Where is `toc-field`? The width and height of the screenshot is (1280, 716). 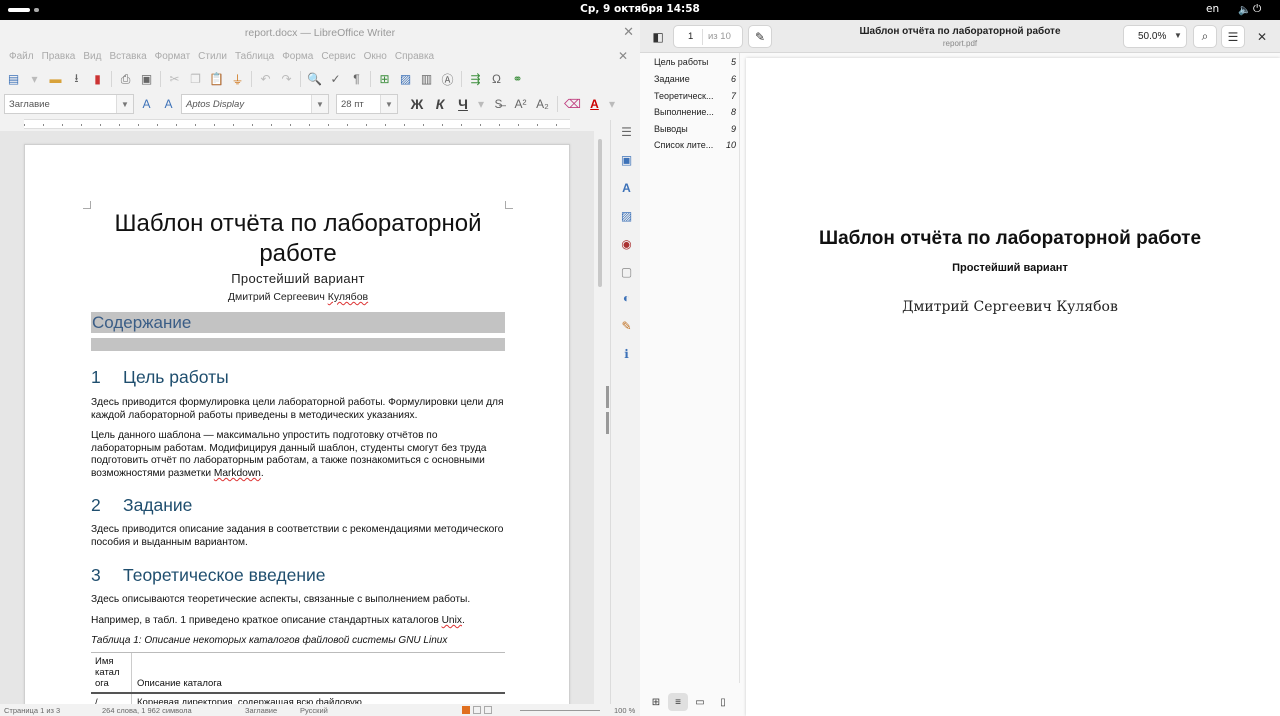 toc-field is located at coordinates (298, 344).